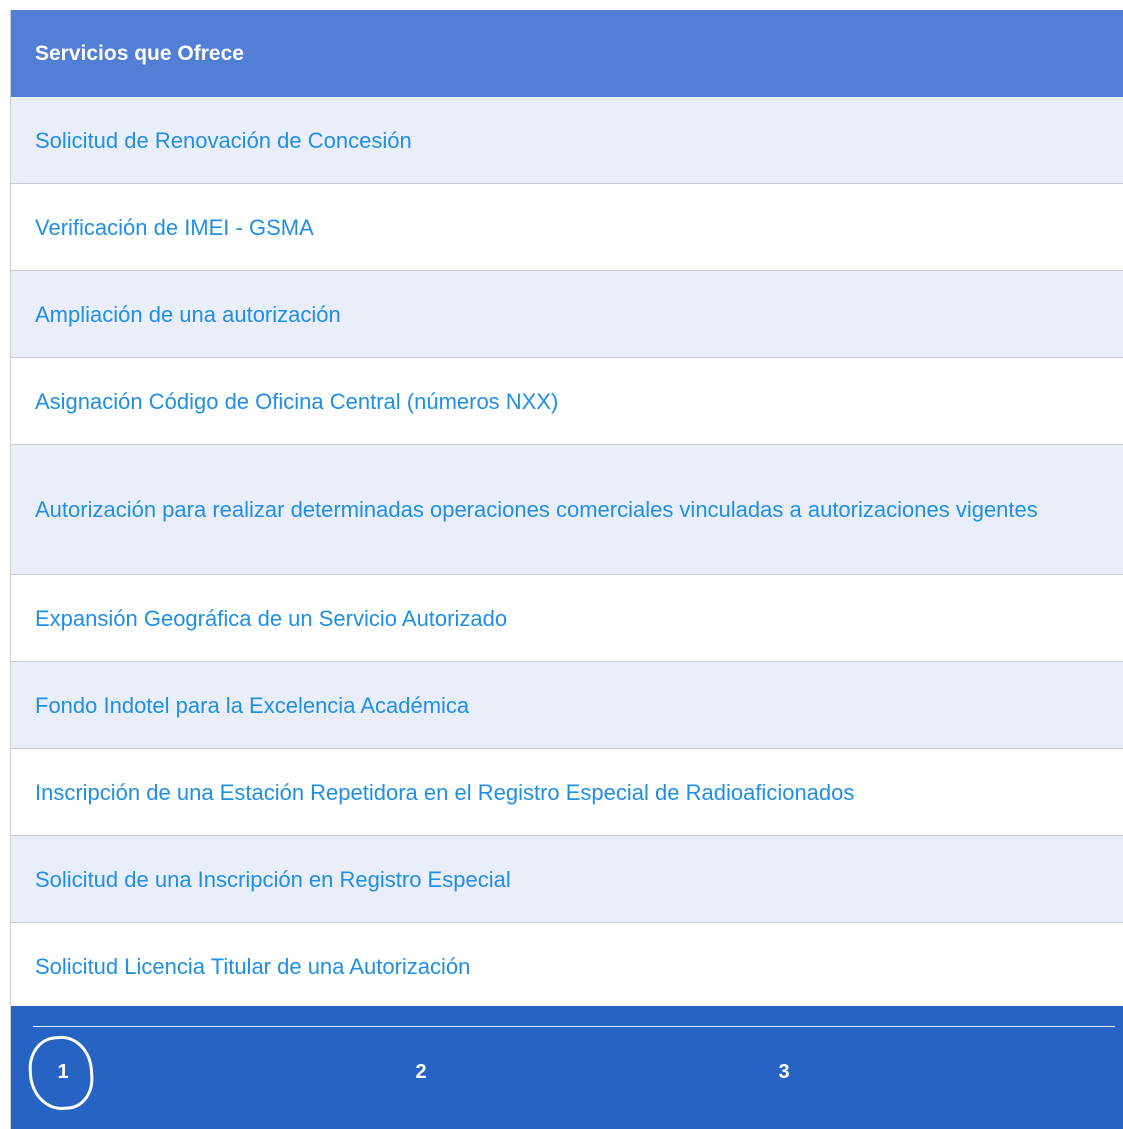 This screenshot has height=1129, width=1123. Describe the element at coordinates (784, 1072) in the screenshot. I see `page-button-3: 3` at that location.